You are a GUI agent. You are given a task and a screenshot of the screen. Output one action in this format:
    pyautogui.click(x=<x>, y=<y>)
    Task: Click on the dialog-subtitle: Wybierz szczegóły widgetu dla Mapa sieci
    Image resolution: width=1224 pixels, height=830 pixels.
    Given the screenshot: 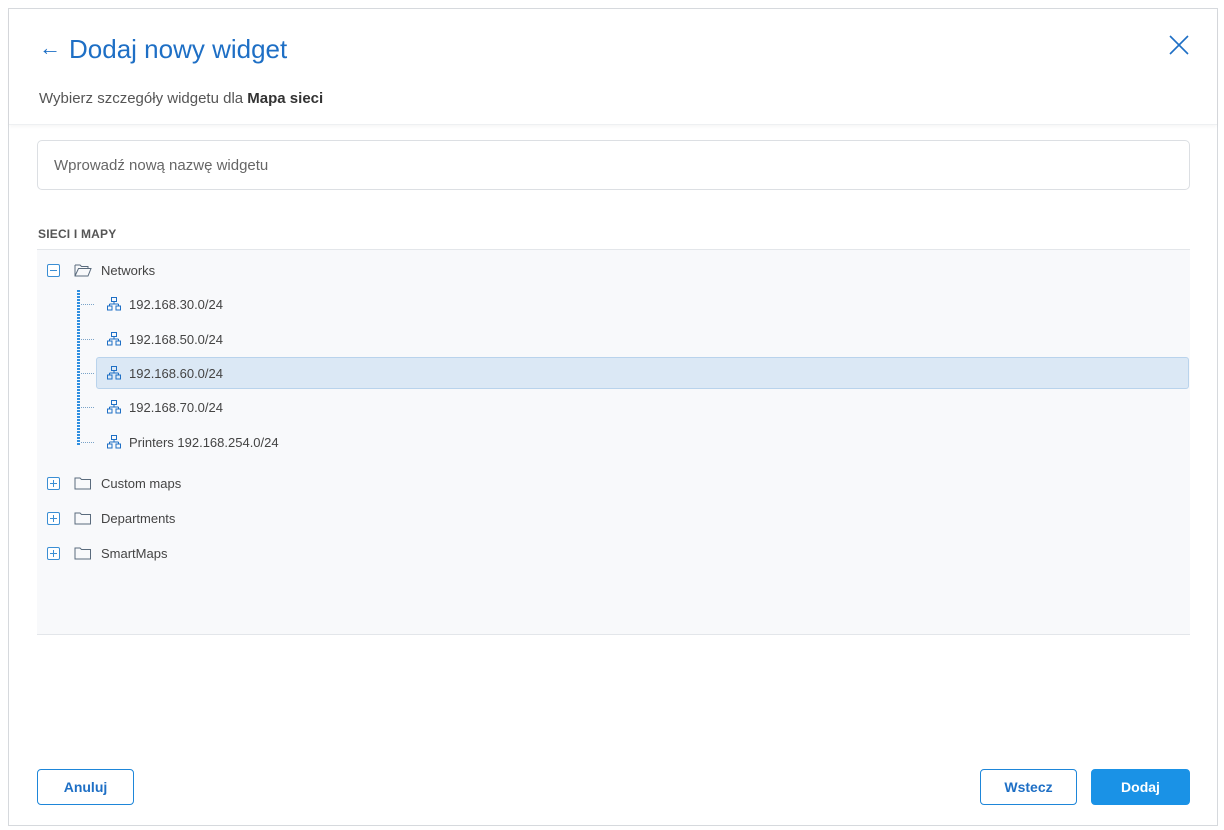 What is the action you would take?
    pyautogui.click(x=181, y=99)
    